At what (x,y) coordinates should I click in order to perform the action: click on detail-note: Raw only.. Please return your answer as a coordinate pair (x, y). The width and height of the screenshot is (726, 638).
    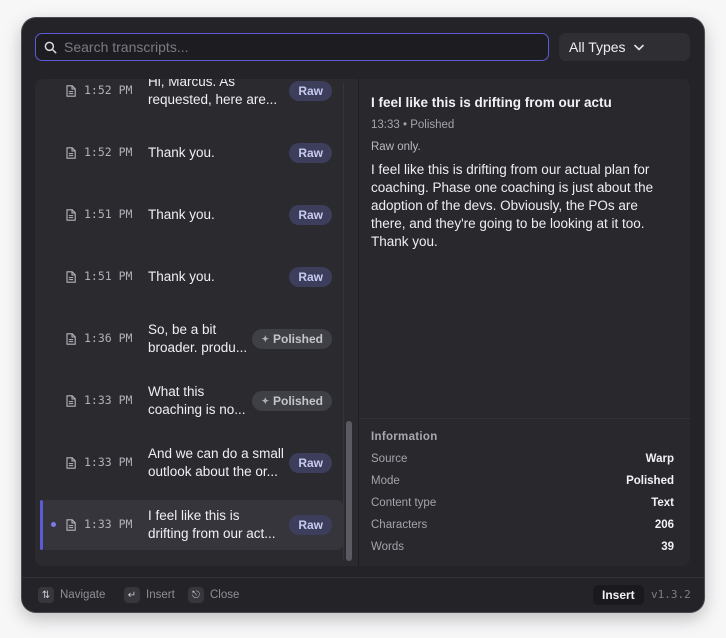
    Looking at the image, I should click on (396, 147).